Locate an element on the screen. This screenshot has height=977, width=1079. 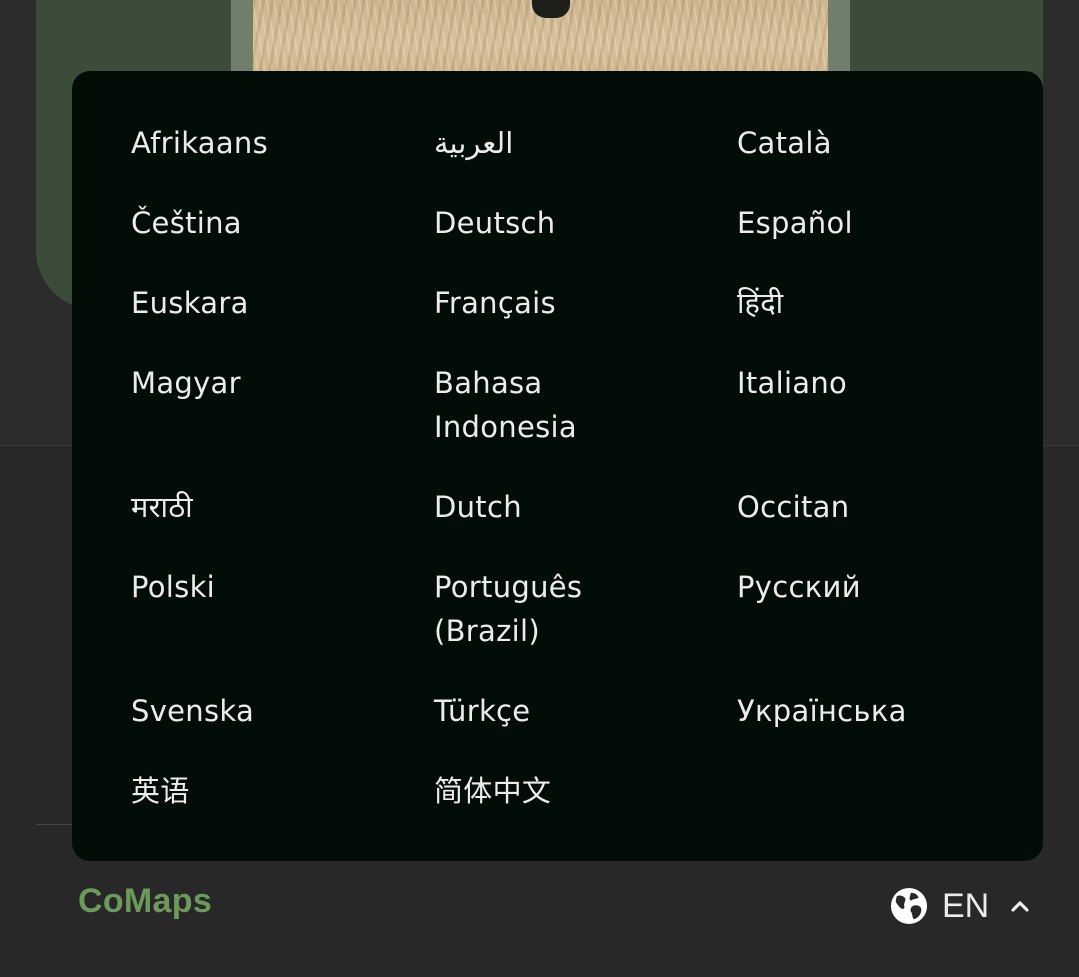
globe-icon is located at coordinates (909, 906).